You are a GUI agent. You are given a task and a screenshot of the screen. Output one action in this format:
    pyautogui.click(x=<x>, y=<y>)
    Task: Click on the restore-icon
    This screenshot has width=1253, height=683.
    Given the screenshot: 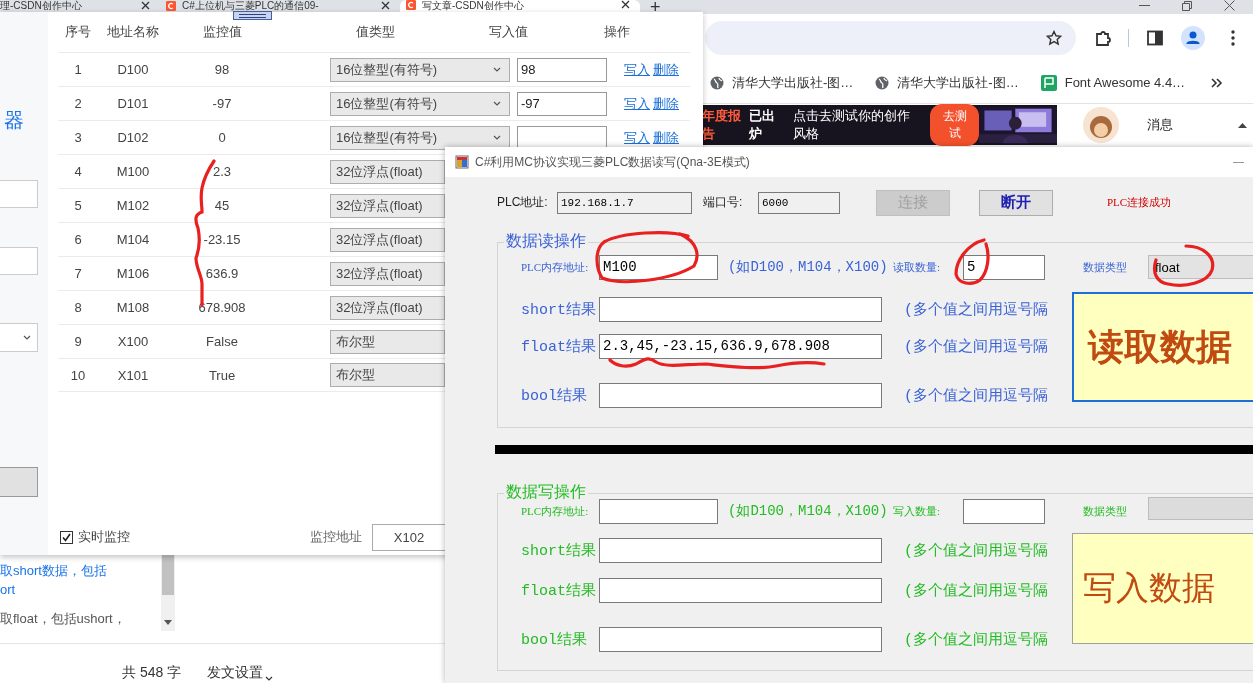 What is the action you would take?
    pyautogui.click(x=1187, y=5)
    